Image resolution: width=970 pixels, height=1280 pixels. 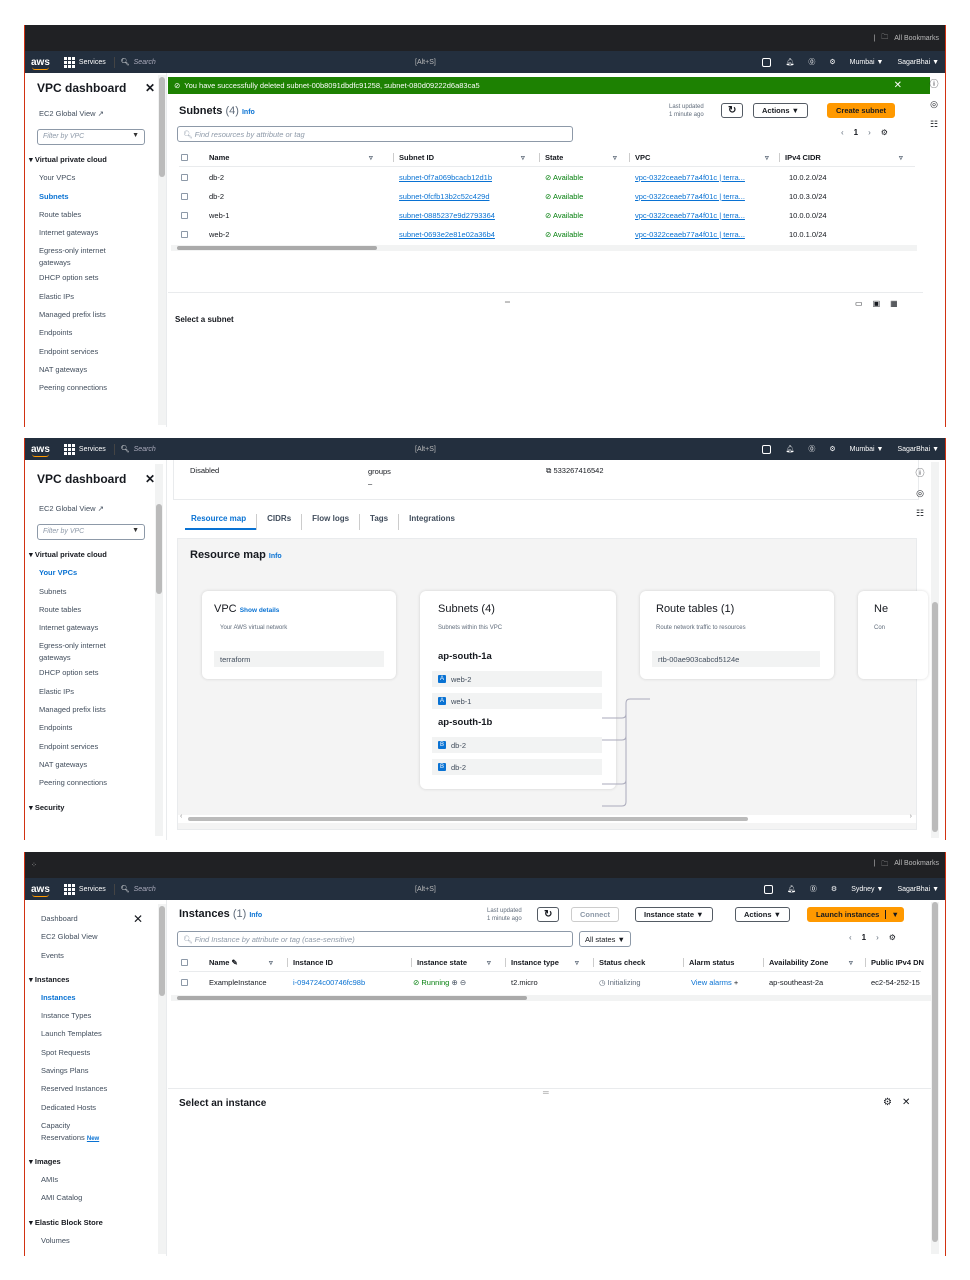 I want to click on col-vpc: VPC, so click(x=639, y=157).